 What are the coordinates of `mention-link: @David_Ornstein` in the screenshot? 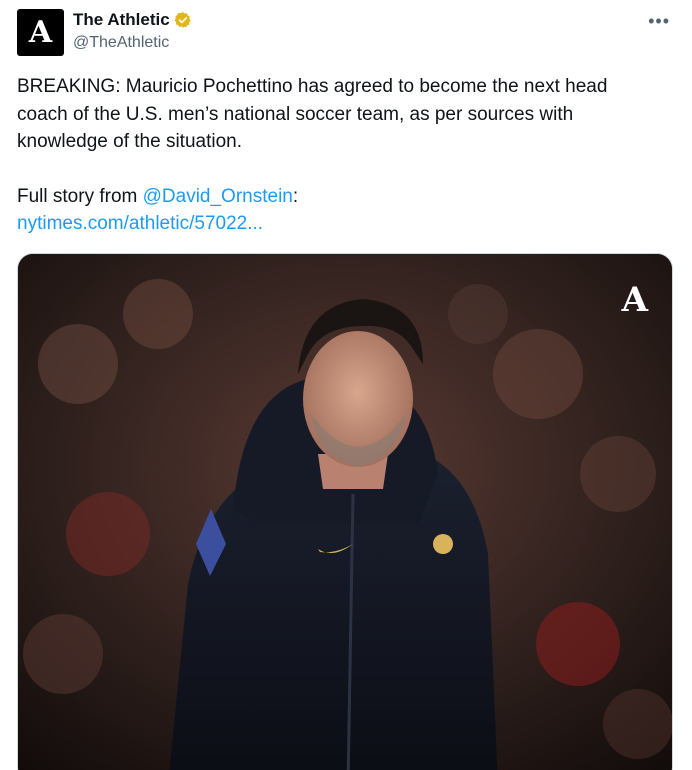 It's located at (218, 196).